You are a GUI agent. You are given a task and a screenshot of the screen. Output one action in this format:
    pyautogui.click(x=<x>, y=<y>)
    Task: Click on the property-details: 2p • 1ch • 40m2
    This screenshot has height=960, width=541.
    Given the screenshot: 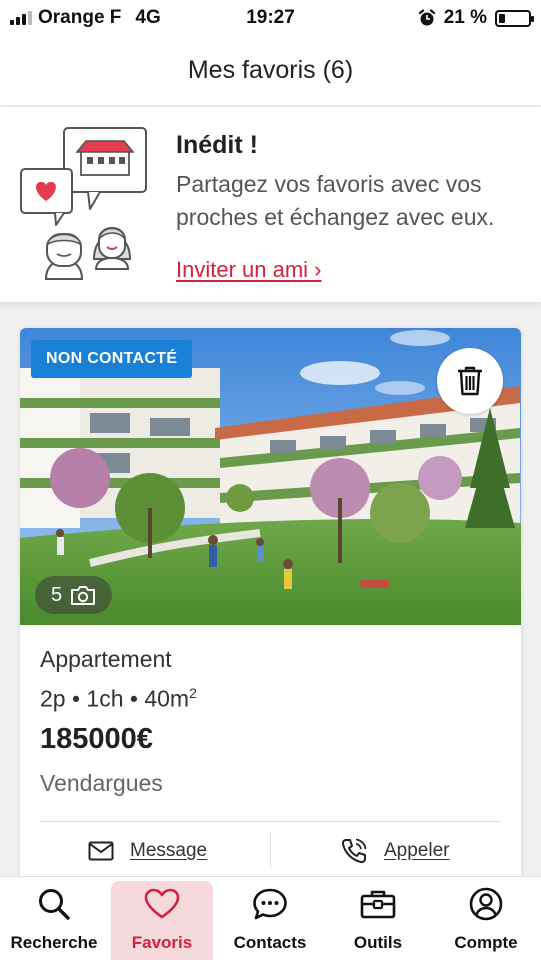 What is the action you would take?
    pyautogui.click(x=270, y=699)
    